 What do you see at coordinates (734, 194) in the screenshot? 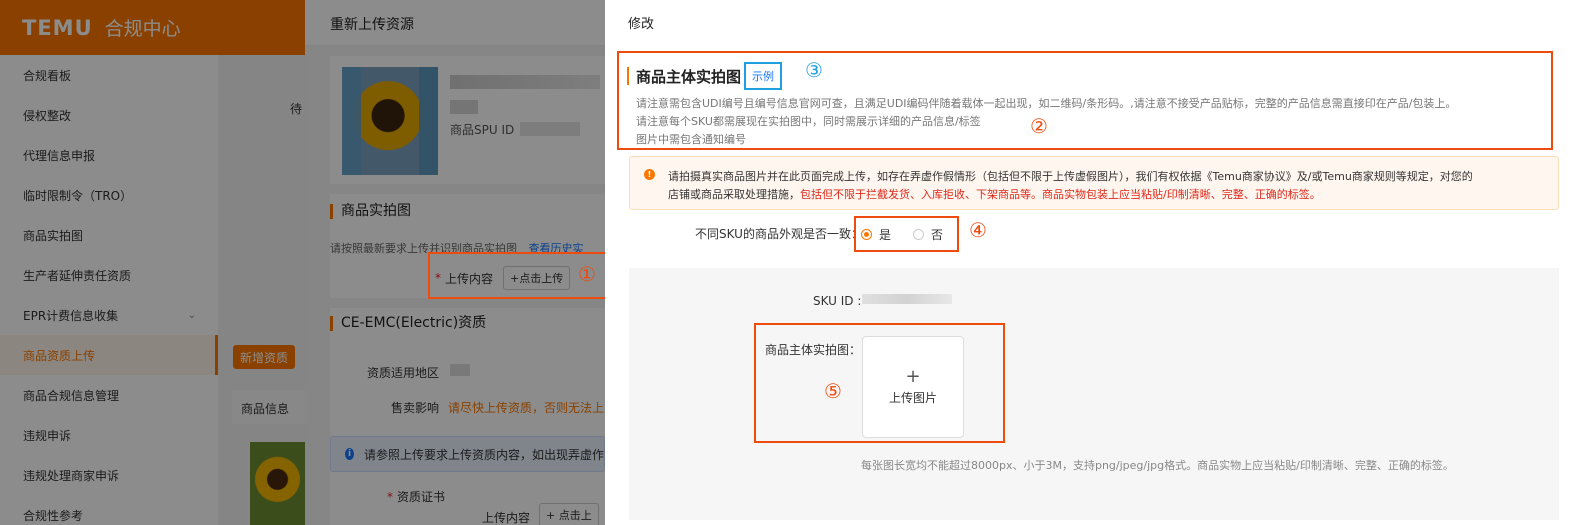
I see `alert-text-normal: 店铺或商品采取处理措施，` at bounding box center [734, 194].